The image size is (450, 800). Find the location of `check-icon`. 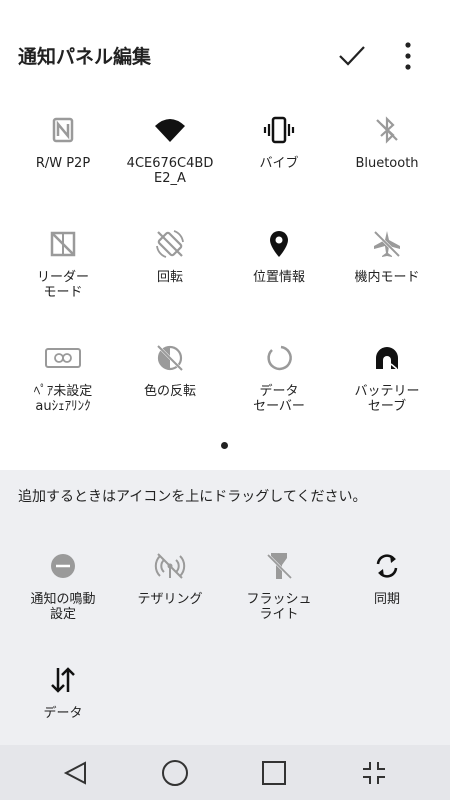

check-icon is located at coordinates (352, 56).